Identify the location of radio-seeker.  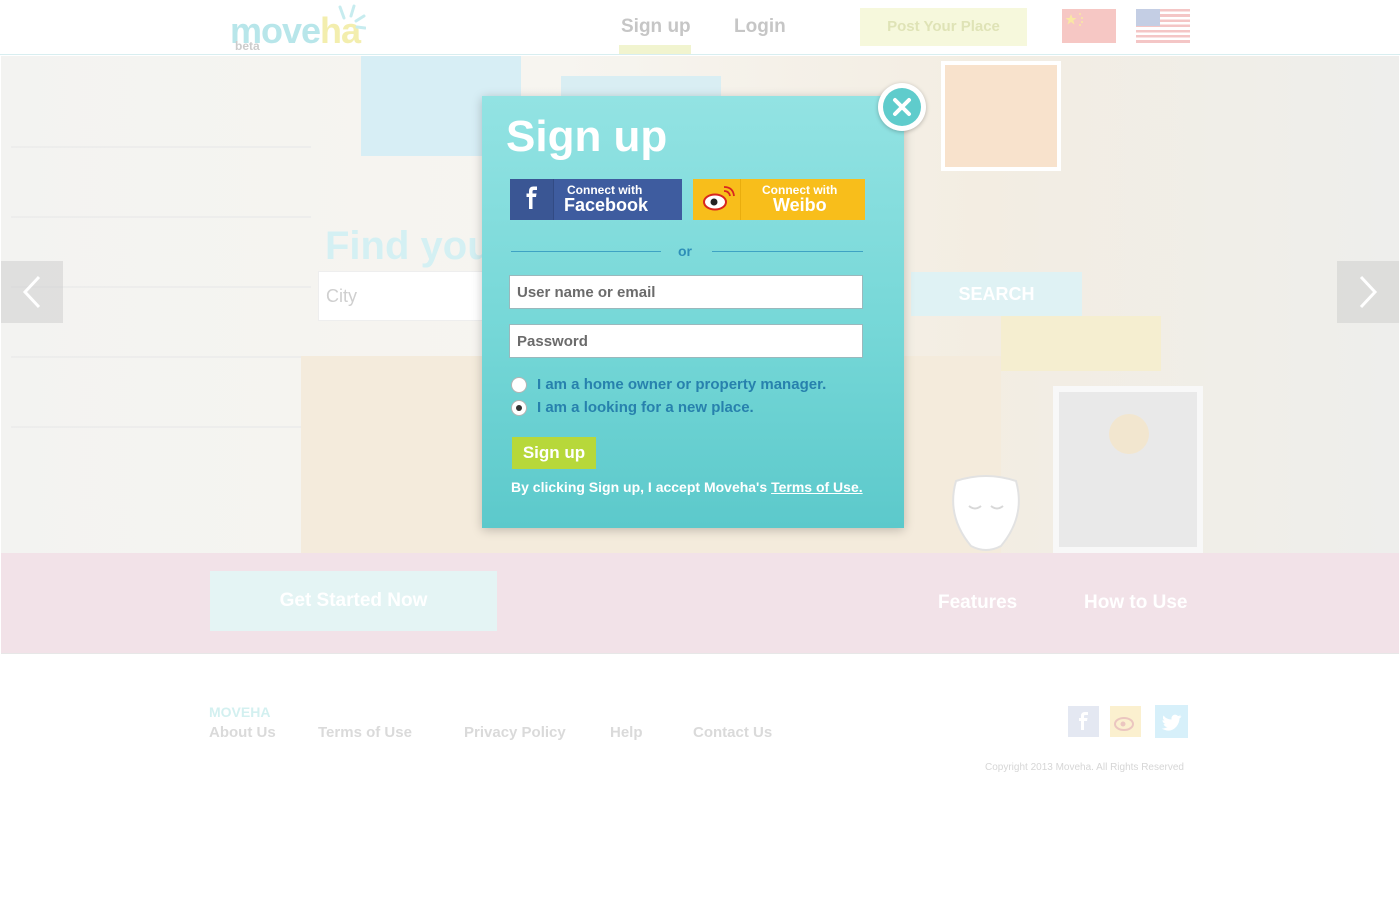
(519, 408).